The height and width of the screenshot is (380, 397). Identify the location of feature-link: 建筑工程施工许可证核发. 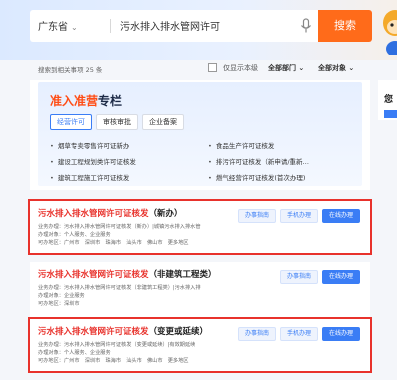
(90, 177).